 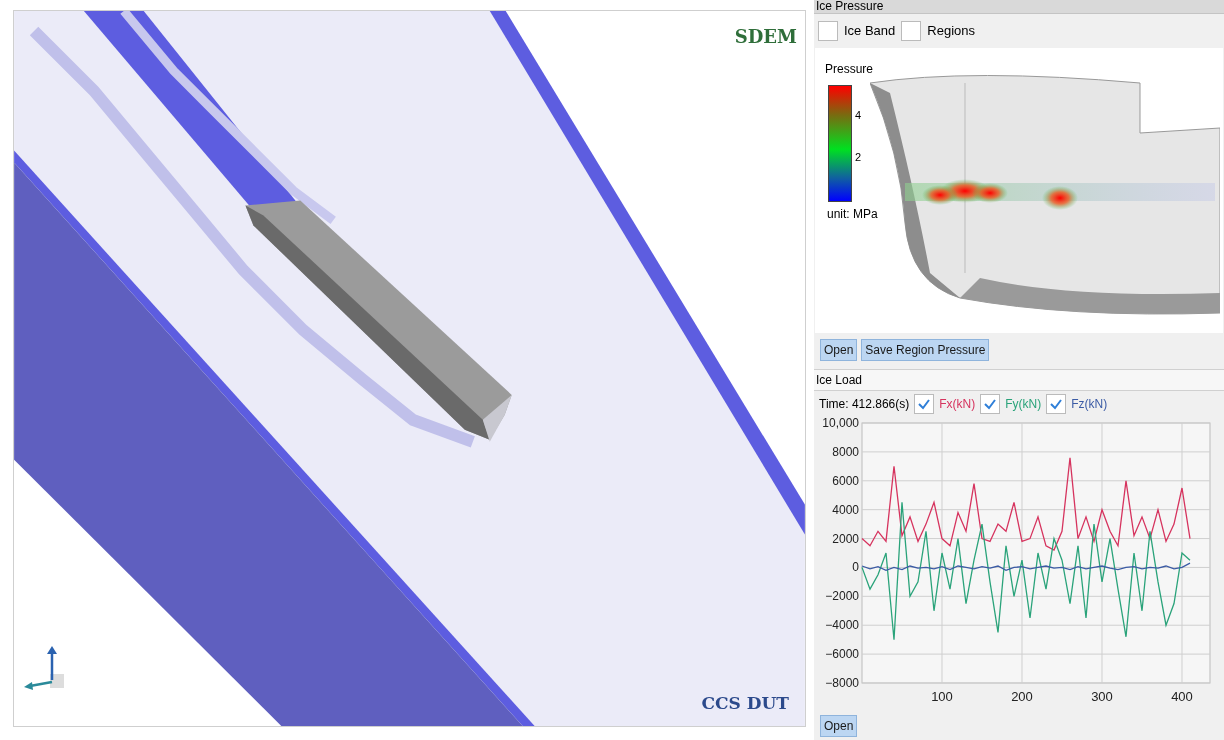 What do you see at coordinates (864, 404) in the screenshot?
I see `time-label: Time: 412.866(s)` at bounding box center [864, 404].